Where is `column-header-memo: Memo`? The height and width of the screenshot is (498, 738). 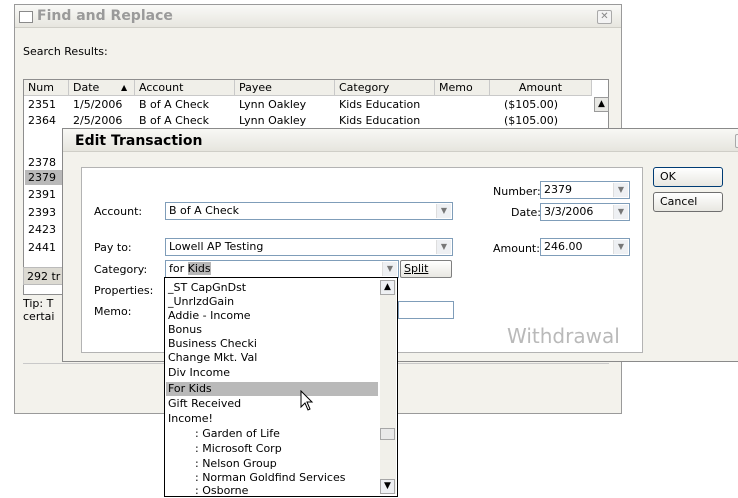 column-header-memo: Memo is located at coordinates (462, 88).